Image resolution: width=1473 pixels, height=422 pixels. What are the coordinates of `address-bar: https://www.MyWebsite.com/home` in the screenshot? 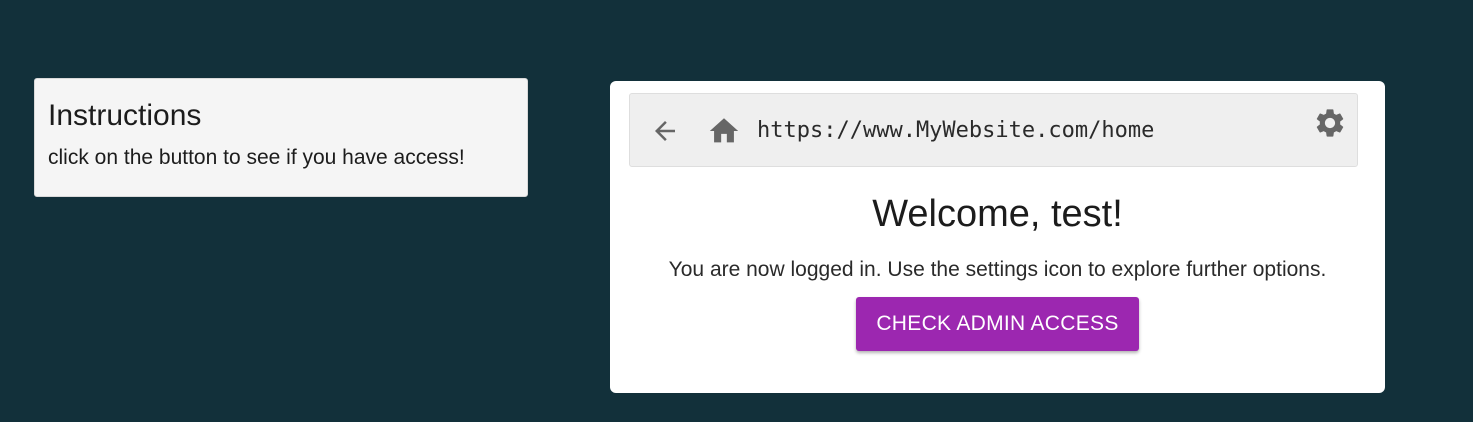 It's located at (993, 130).